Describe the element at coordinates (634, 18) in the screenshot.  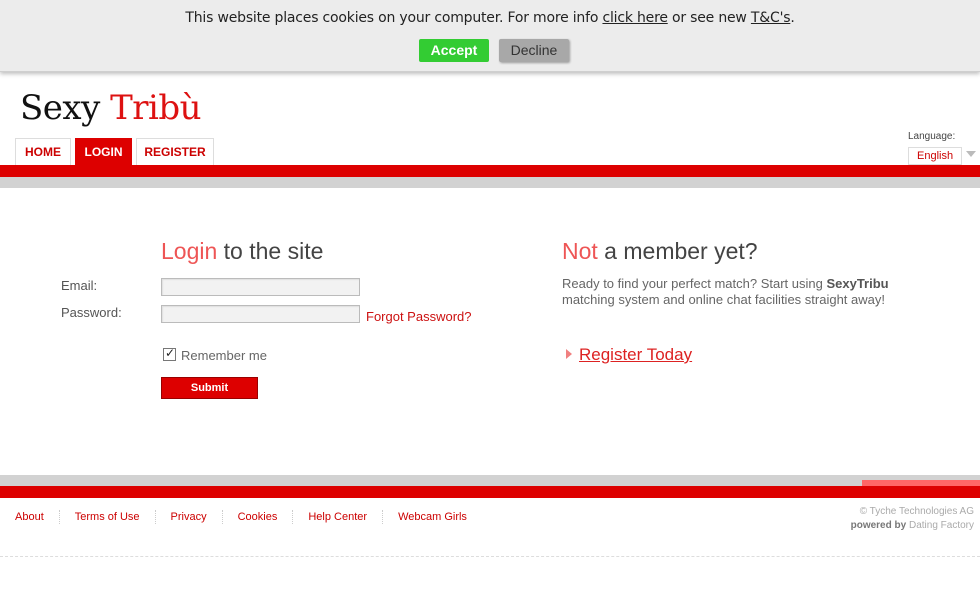
I see `cookie-click-here-link: click here` at that location.